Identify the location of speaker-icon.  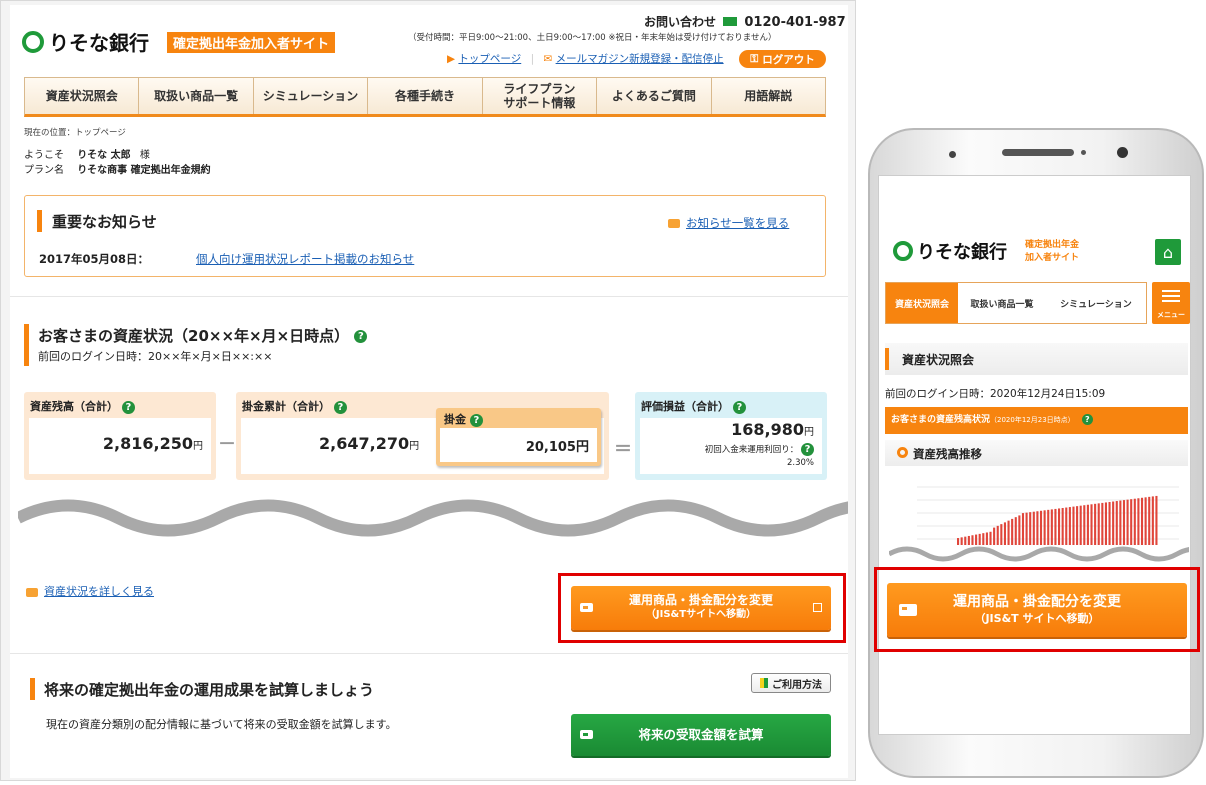
(1038, 152).